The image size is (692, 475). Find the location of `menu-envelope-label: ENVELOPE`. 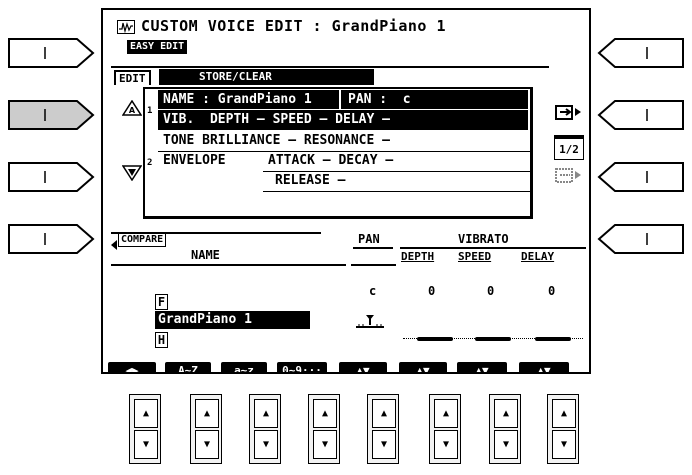

menu-envelope-label: ENVELOPE is located at coordinates (194, 161).